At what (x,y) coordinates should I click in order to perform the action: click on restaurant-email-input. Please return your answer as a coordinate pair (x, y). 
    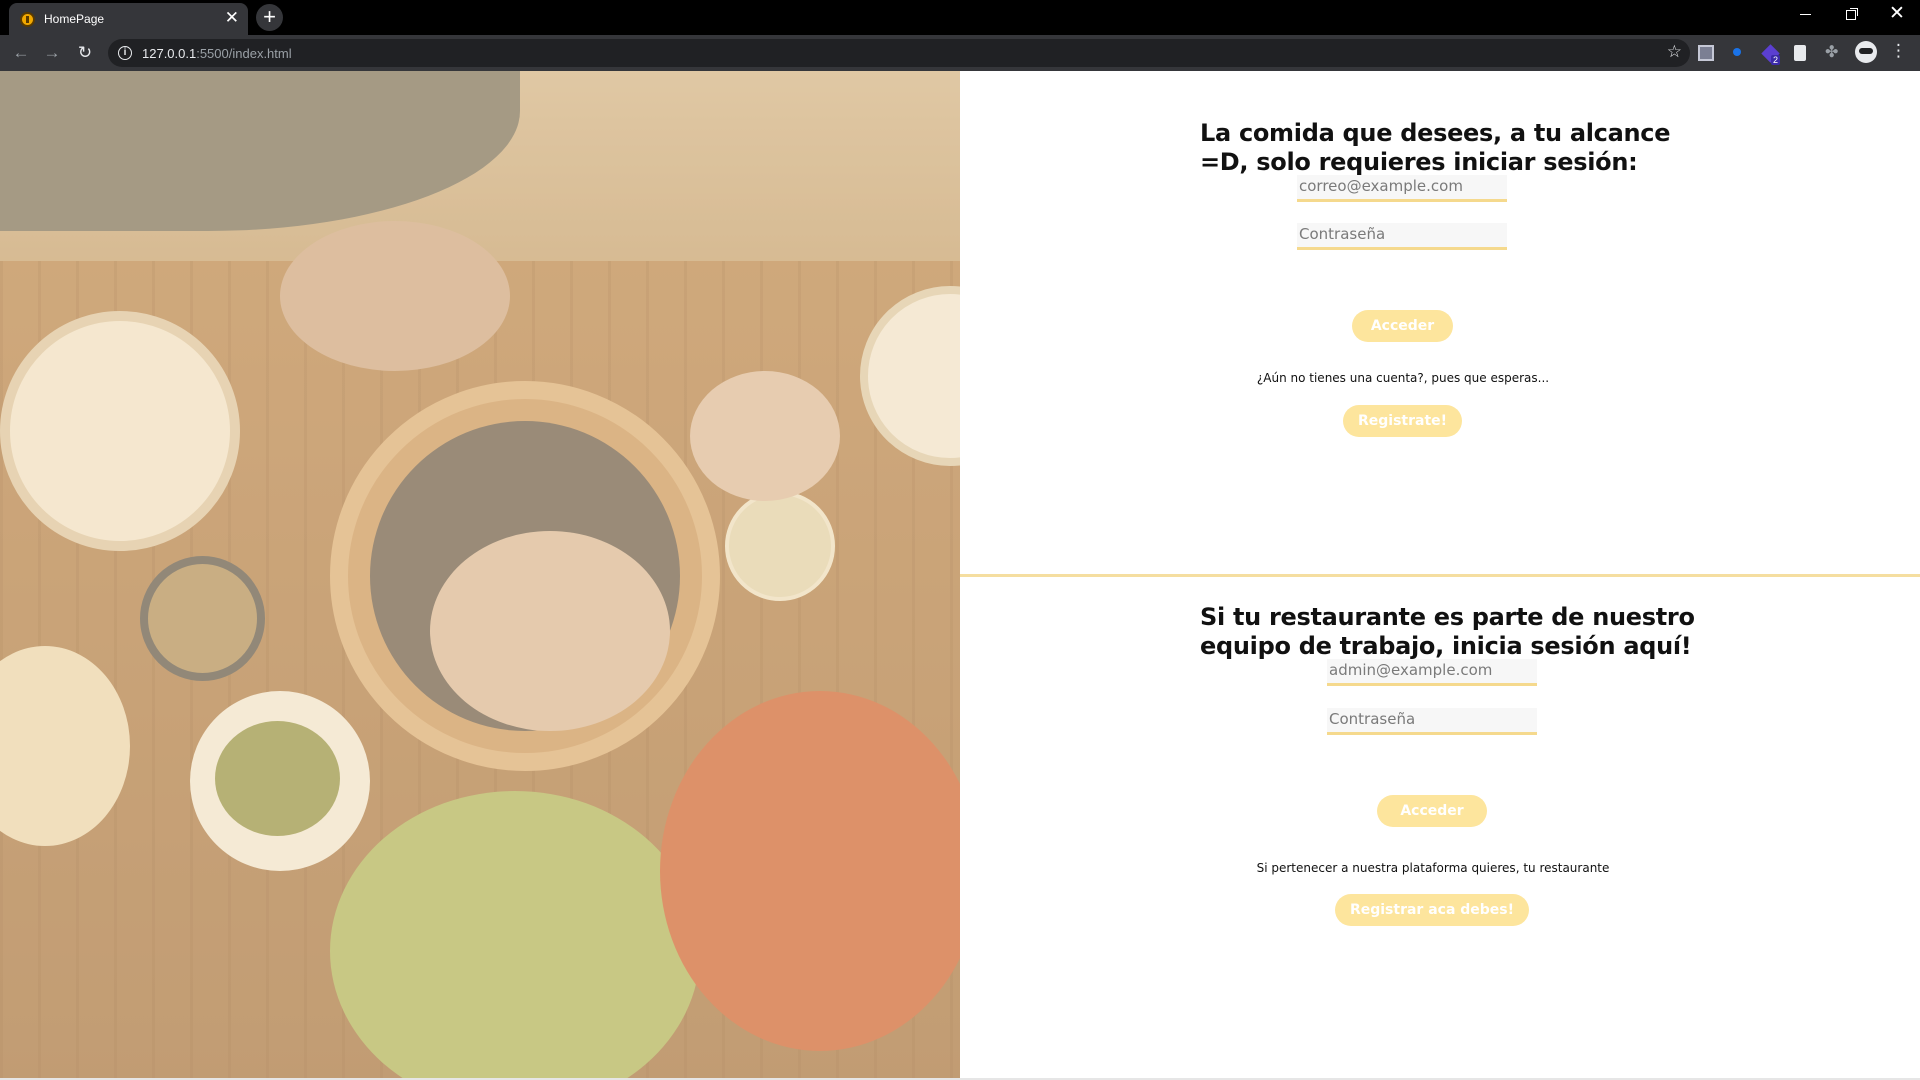
    Looking at the image, I should click on (1432, 672).